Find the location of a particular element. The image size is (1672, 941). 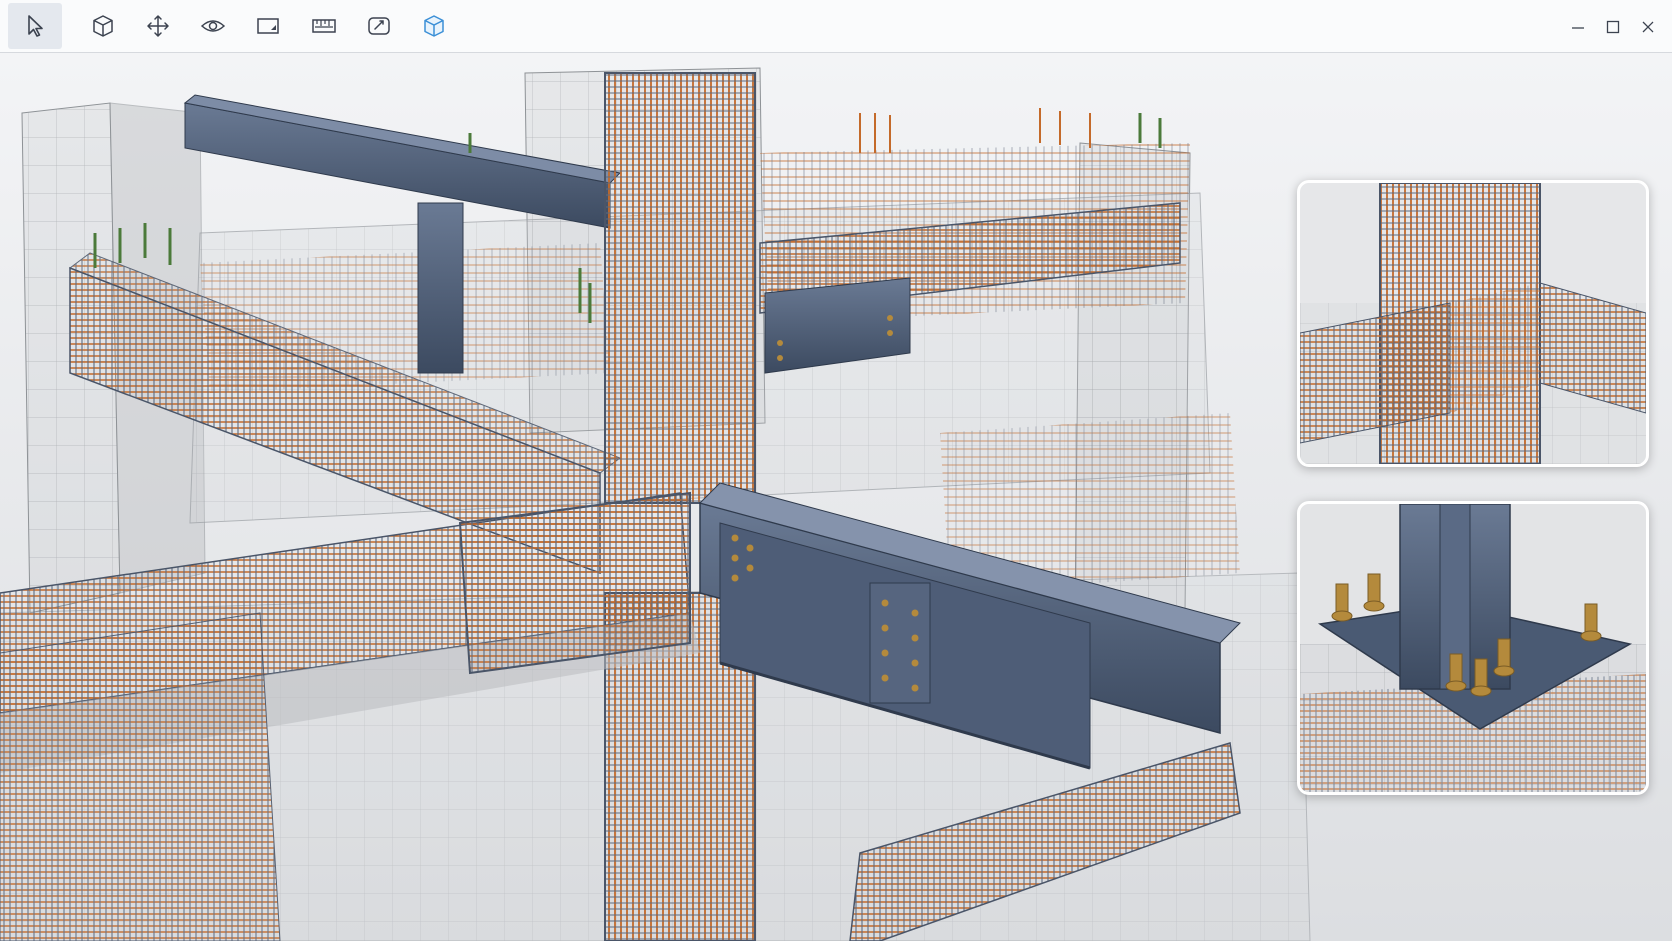

ruler-icon is located at coordinates (324, 26).